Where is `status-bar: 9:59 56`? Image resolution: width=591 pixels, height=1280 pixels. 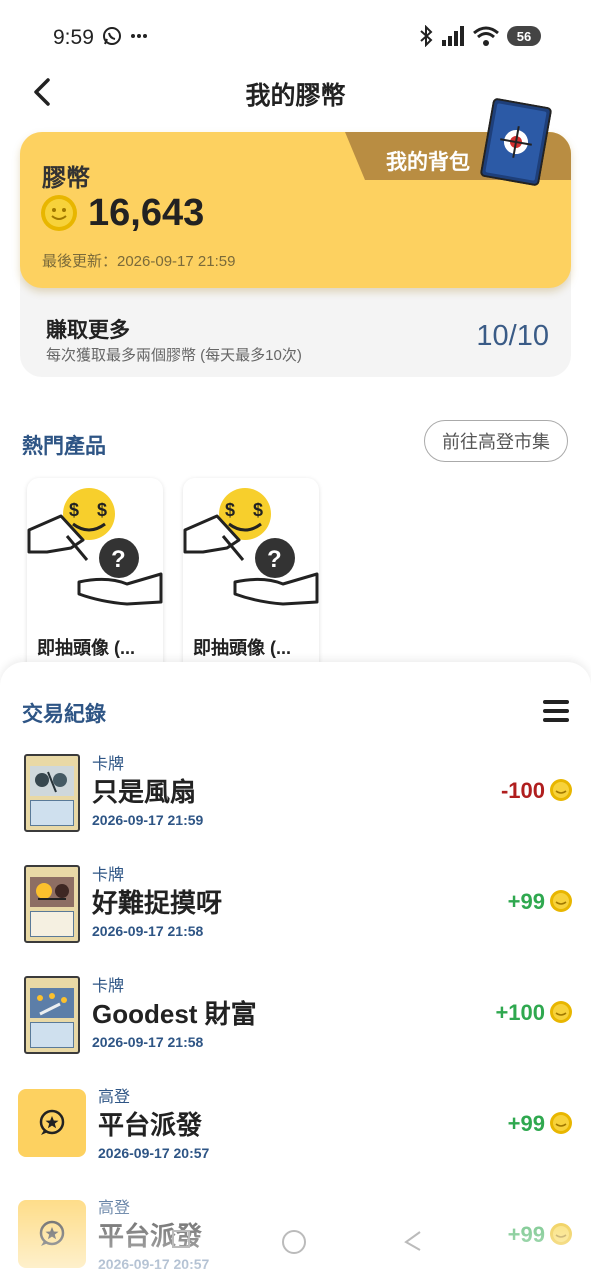 status-bar: 9:59 56 is located at coordinates (295, 37).